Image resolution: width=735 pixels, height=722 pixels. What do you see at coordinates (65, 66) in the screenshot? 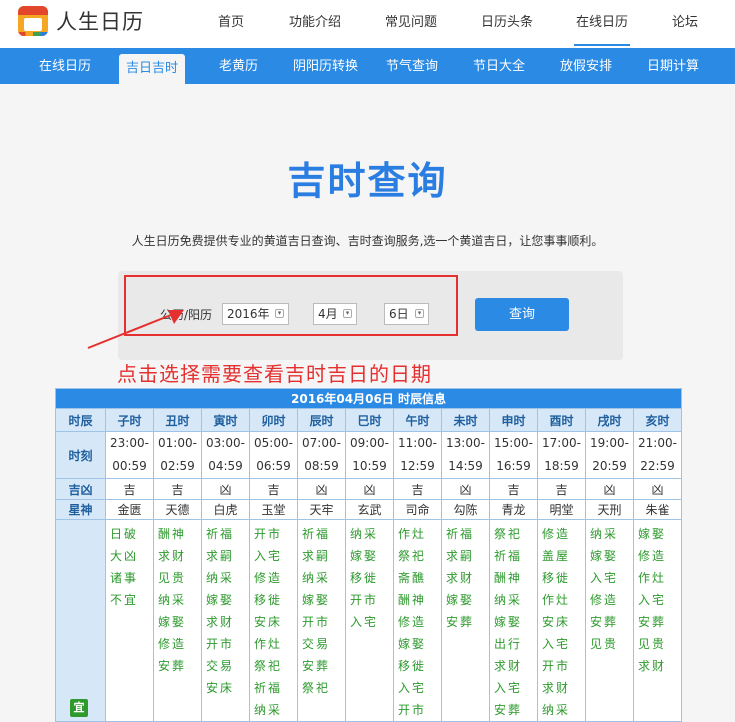
I see `sub-nav-online-calendar: 在线日历` at bounding box center [65, 66].